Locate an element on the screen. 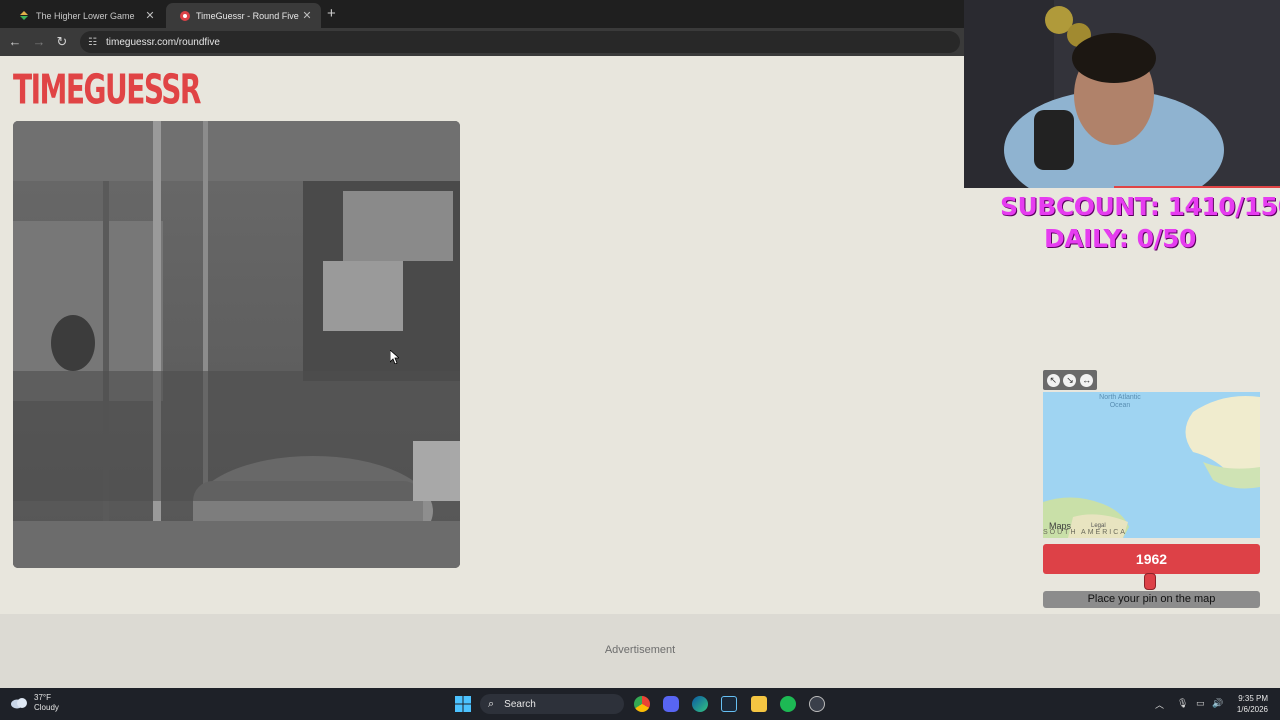  steam-icon is located at coordinates (729, 704).